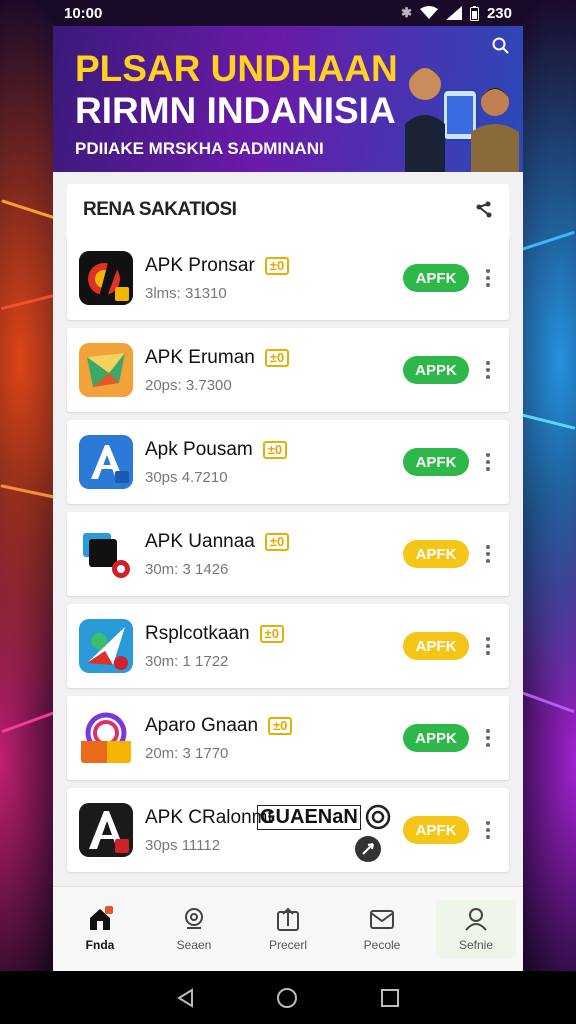  I want to click on black-tile-icon, so click(106, 554).